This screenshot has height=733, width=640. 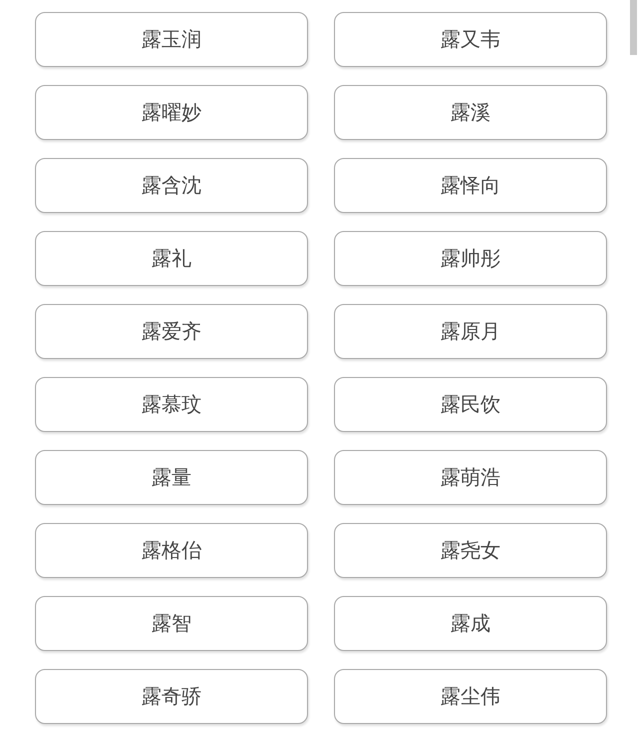 What do you see at coordinates (470, 477) in the screenshot?
I see `name-button: 露萌浩` at bounding box center [470, 477].